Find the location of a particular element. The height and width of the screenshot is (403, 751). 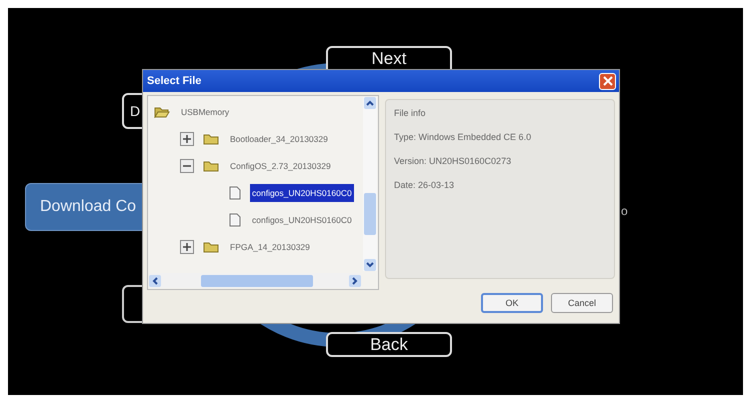

info-text: Version: UN20HS0160C0273 is located at coordinates (453, 161).